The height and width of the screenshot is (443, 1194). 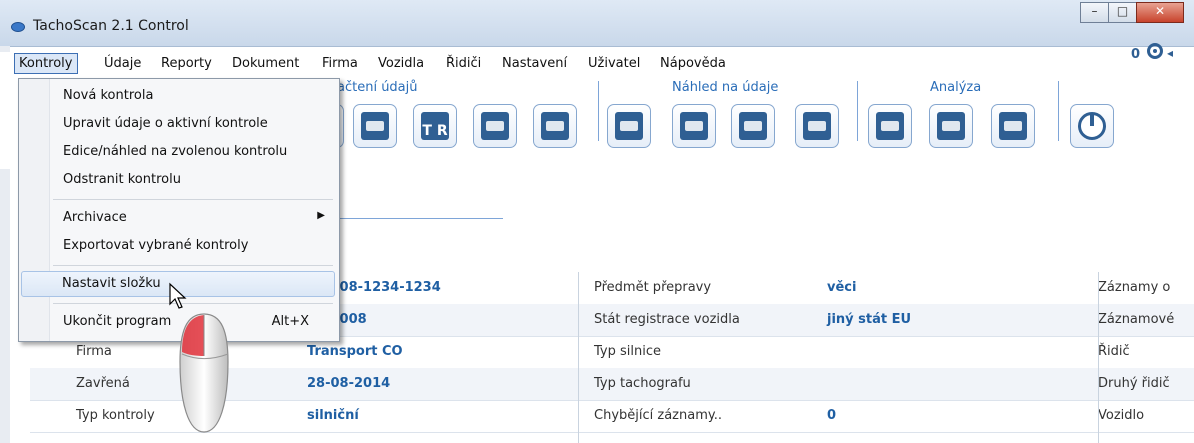 What do you see at coordinates (1170, 53) in the screenshot?
I see `arrow-left-icon: ◂` at bounding box center [1170, 53].